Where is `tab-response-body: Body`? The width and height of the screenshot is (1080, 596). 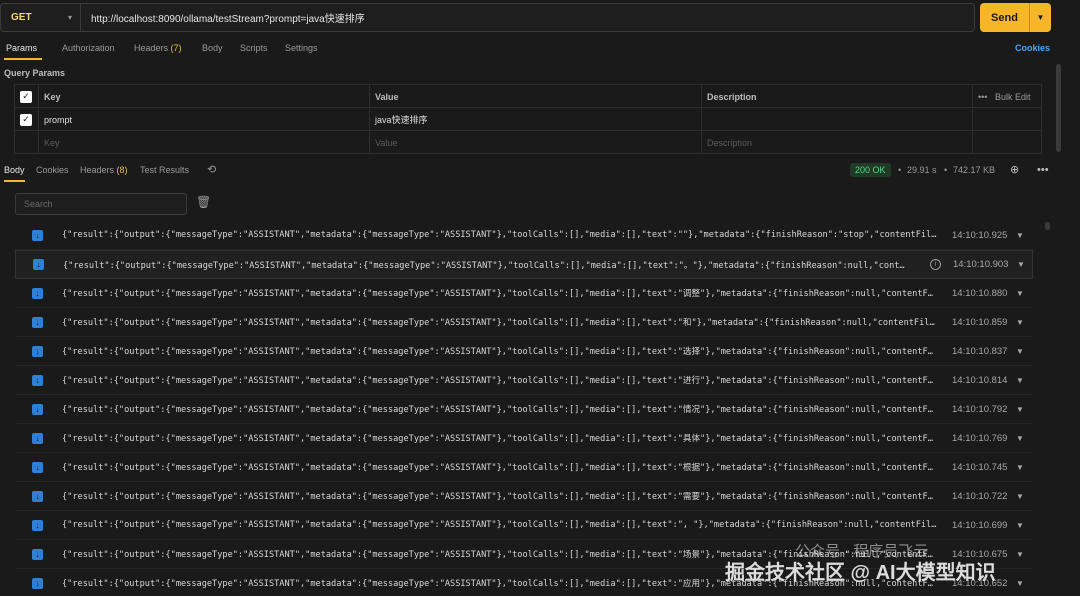 tab-response-body: Body is located at coordinates (14, 170).